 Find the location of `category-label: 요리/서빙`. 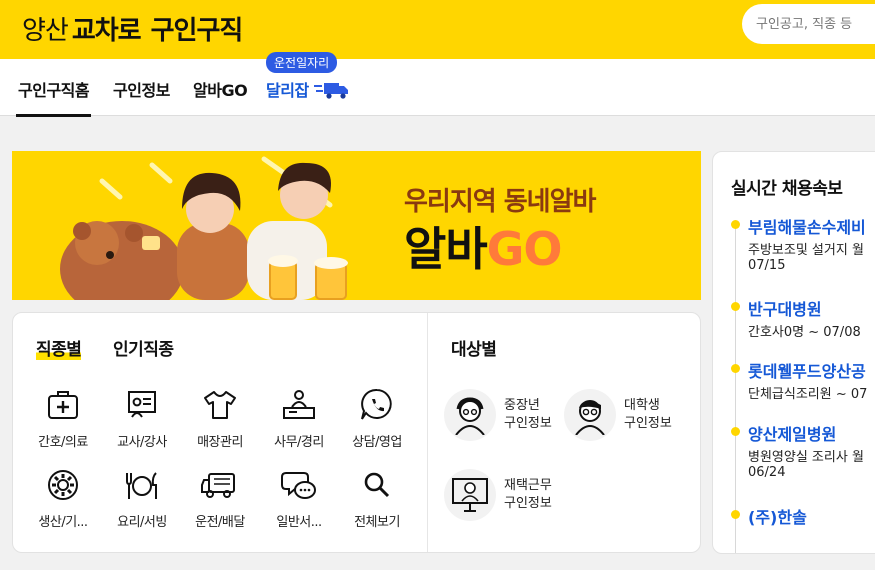

category-label: 요리/서빙 is located at coordinates (142, 522).